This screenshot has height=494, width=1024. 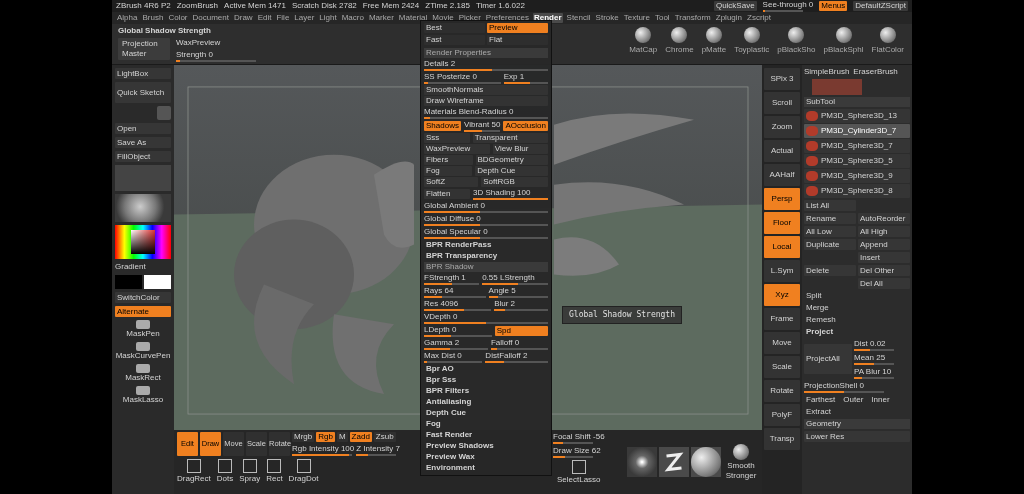 What do you see at coordinates (579, 472) in the screenshot?
I see `select-lasso-button: SelectLasso` at bounding box center [579, 472].